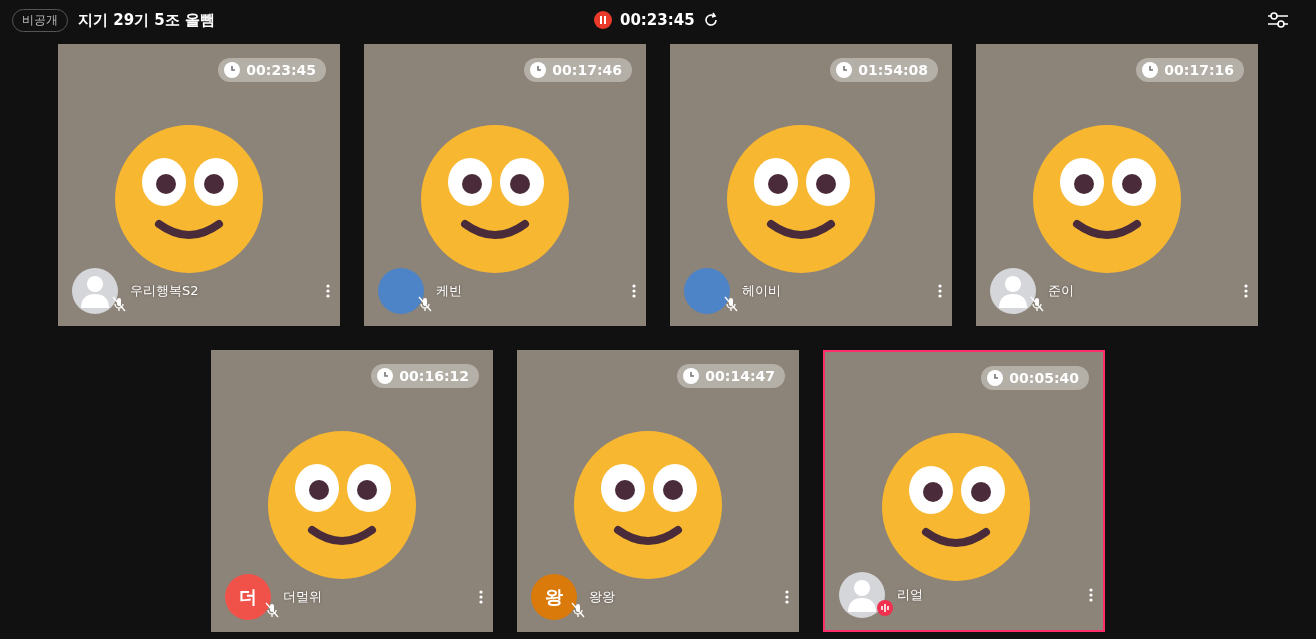 Image resolution: width=1316 pixels, height=639 pixels. What do you see at coordinates (602, 597) in the screenshot?
I see `participant-name: 왕왕` at bounding box center [602, 597].